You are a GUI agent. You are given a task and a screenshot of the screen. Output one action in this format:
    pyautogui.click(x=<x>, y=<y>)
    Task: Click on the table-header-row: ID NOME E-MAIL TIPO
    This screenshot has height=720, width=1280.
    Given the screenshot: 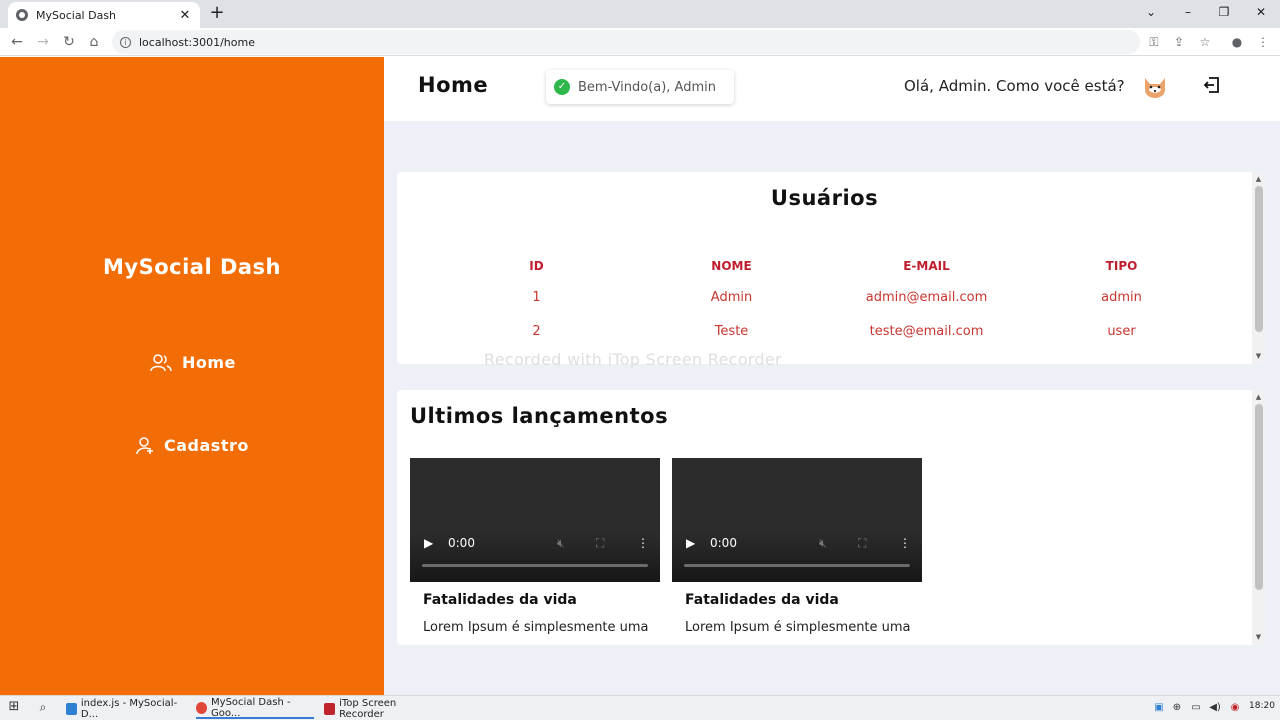 What is the action you would take?
    pyautogui.click(x=829, y=266)
    